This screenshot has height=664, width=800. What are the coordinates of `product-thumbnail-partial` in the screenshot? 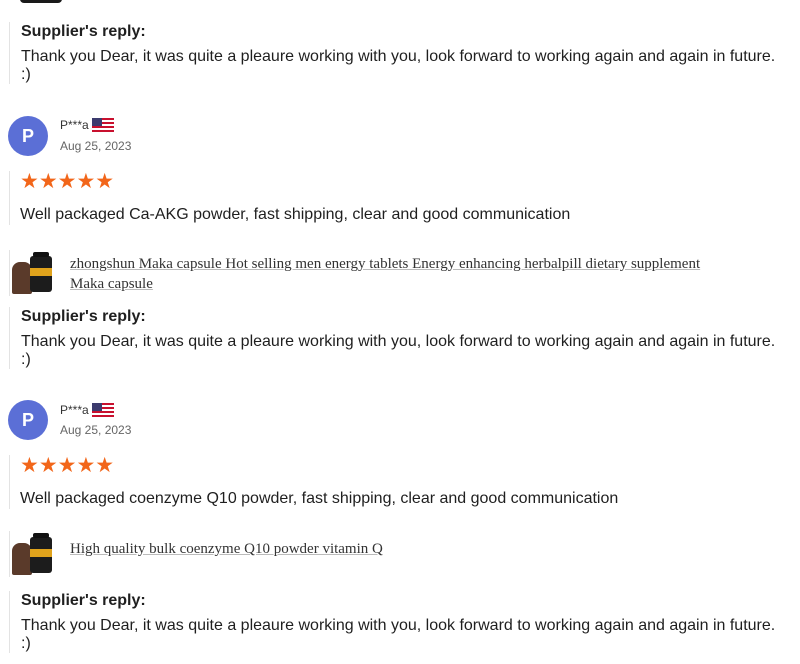 It's located at (41, 1).